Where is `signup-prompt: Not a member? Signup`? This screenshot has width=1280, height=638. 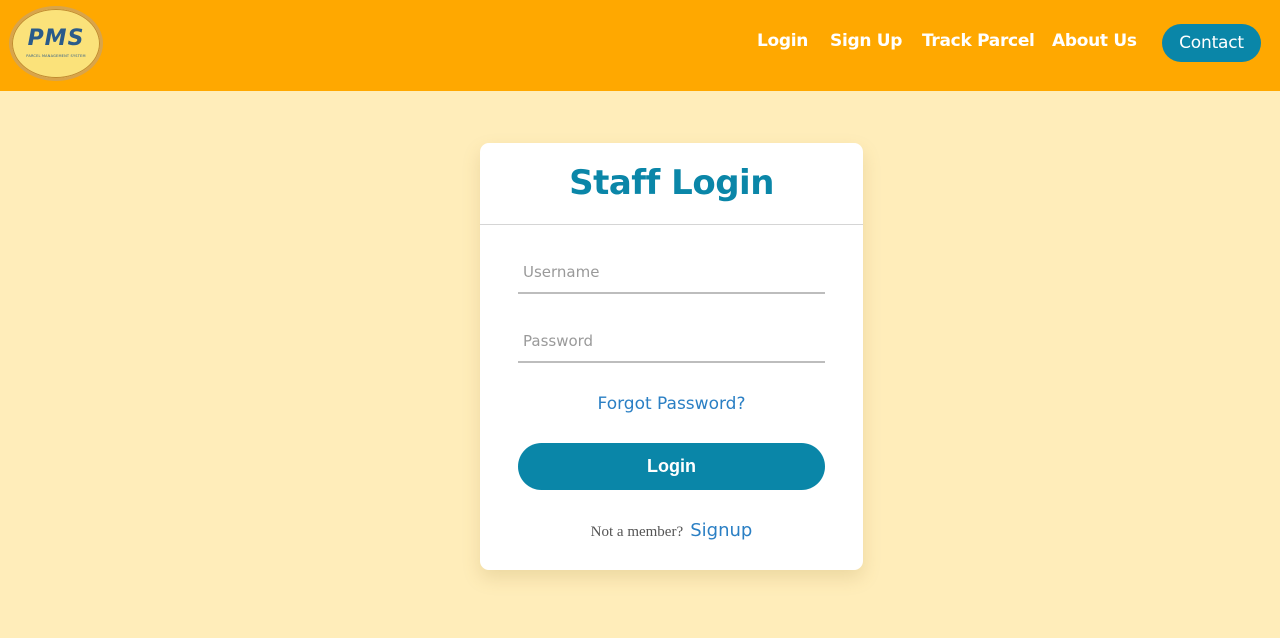
signup-prompt: Not a member? Signup is located at coordinates (671, 530).